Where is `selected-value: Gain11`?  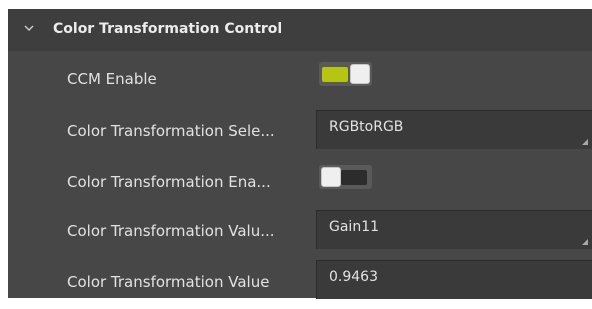
selected-value: Gain11 is located at coordinates (354, 227).